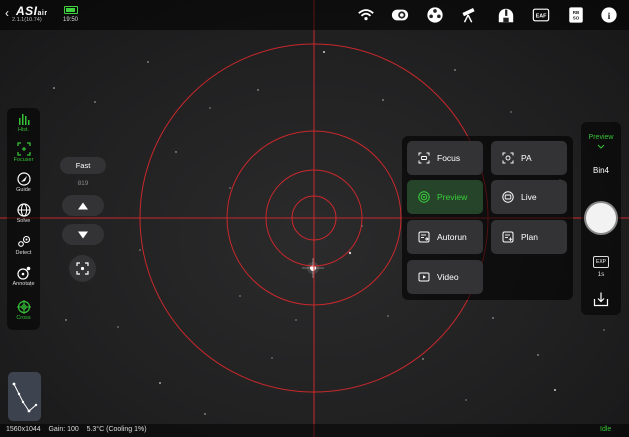 Image resolution: width=629 pixels, height=437 pixels. What do you see at coordinates (601, 274) in the screenshot?
I see `exposure-value: 1s` at bounding box center [601, 274].